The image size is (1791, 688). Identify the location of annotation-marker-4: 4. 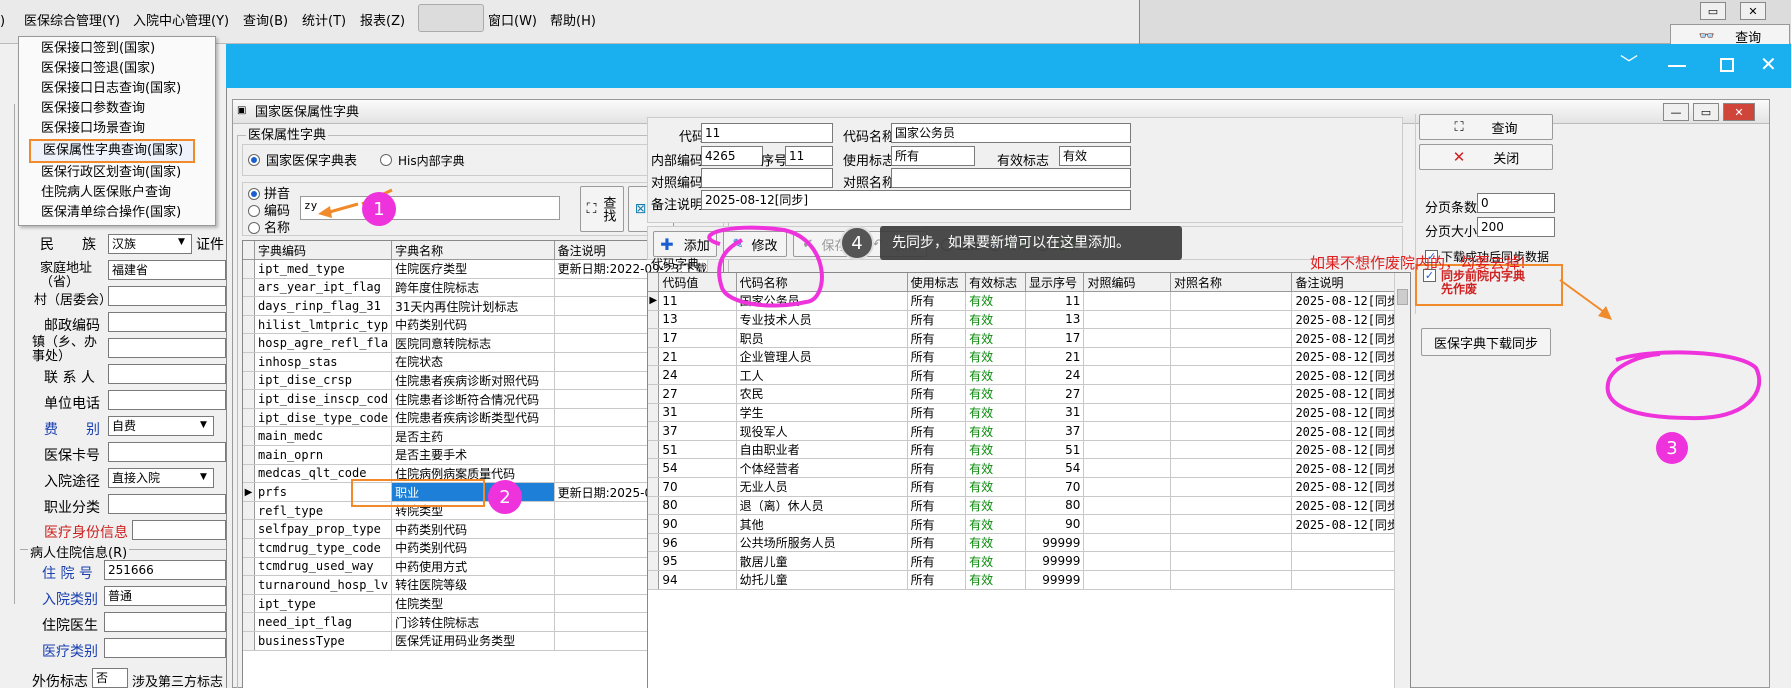
(857, 243).